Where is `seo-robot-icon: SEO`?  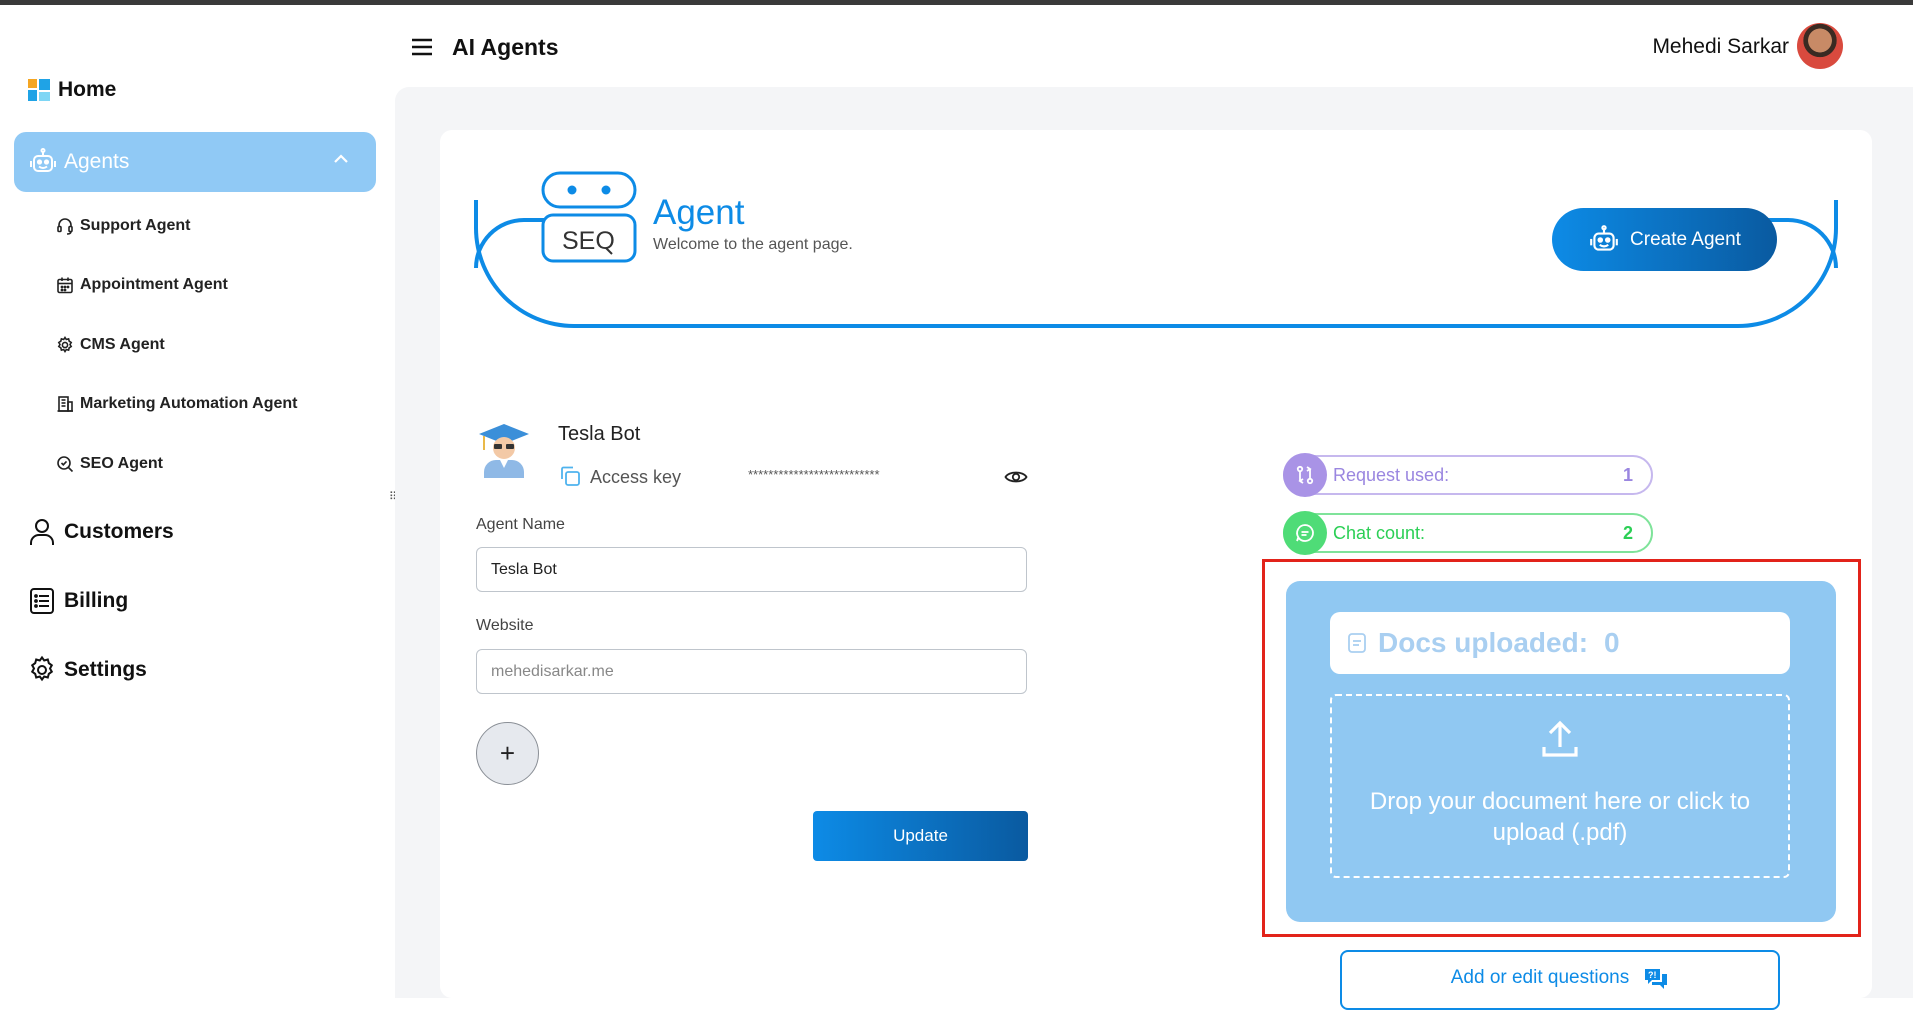
seo-robot-icon: SEO is located at coordinates (589, 217).